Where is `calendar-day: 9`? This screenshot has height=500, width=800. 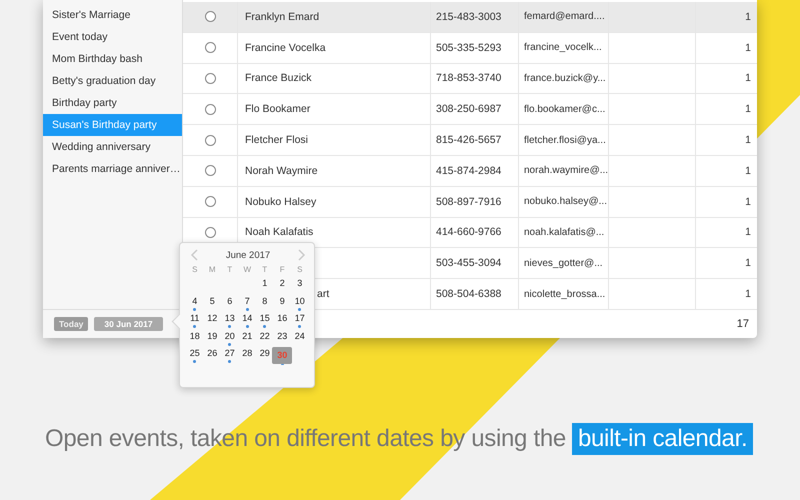
calendar-day: 9 is located at coordinates (282, 301).